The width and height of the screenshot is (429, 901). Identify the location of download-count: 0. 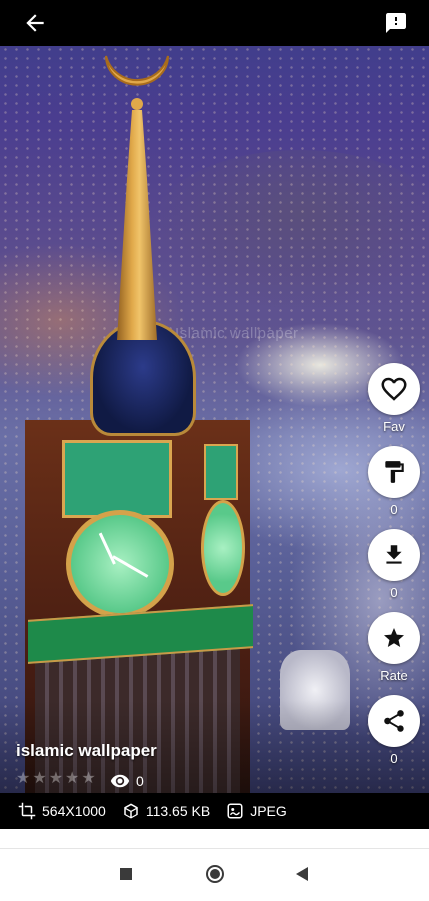
(394, 592).